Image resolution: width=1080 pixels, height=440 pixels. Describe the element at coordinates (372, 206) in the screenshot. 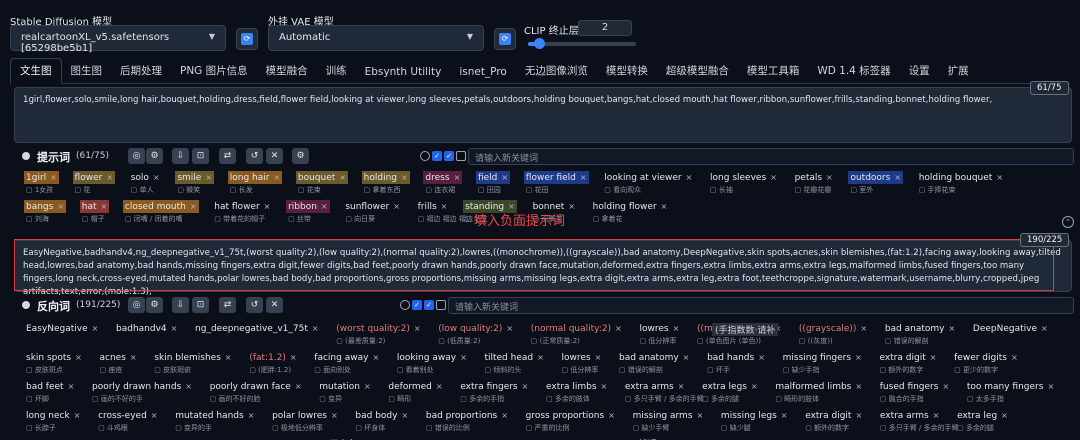

I see `positive-tag: sunflower ×` at that location.